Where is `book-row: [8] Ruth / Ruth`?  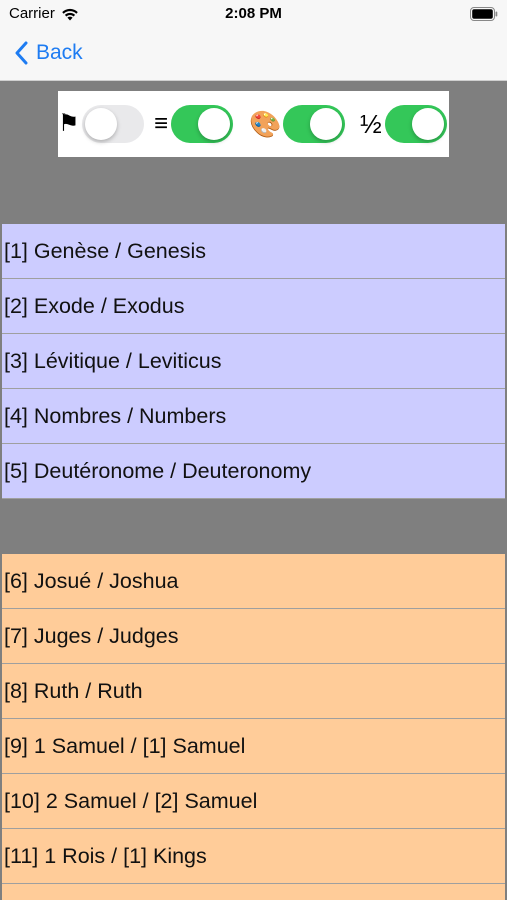 book-row: [8] Ruth / Ruth is located at coordinates (253, 691).